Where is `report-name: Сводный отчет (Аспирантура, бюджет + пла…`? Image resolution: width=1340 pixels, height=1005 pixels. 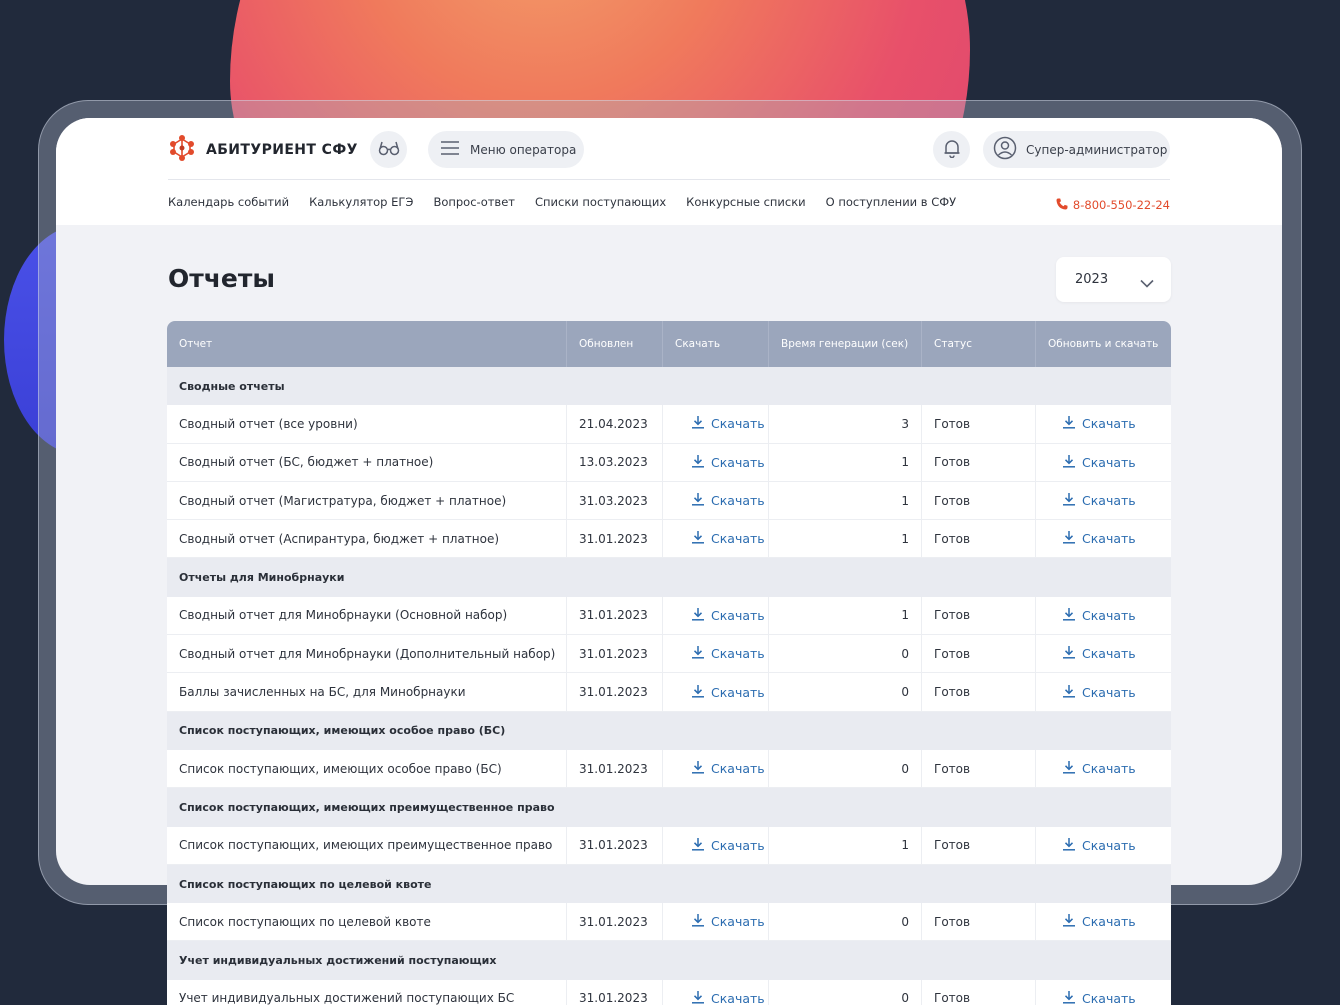
report-name: Сводный отчет (Аспирантура, бюджет + пла… is located at coordinates (367, 539).